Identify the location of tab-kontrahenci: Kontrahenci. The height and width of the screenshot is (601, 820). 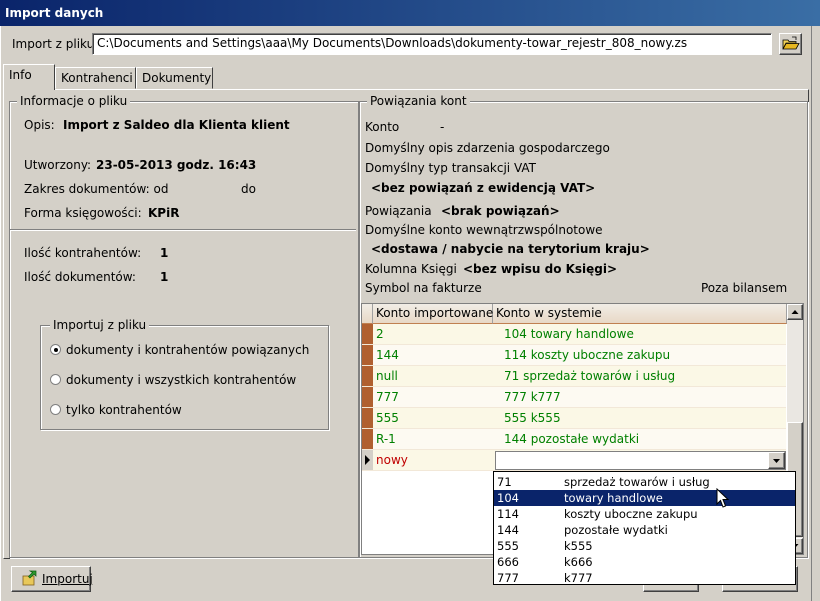
(95, 78).